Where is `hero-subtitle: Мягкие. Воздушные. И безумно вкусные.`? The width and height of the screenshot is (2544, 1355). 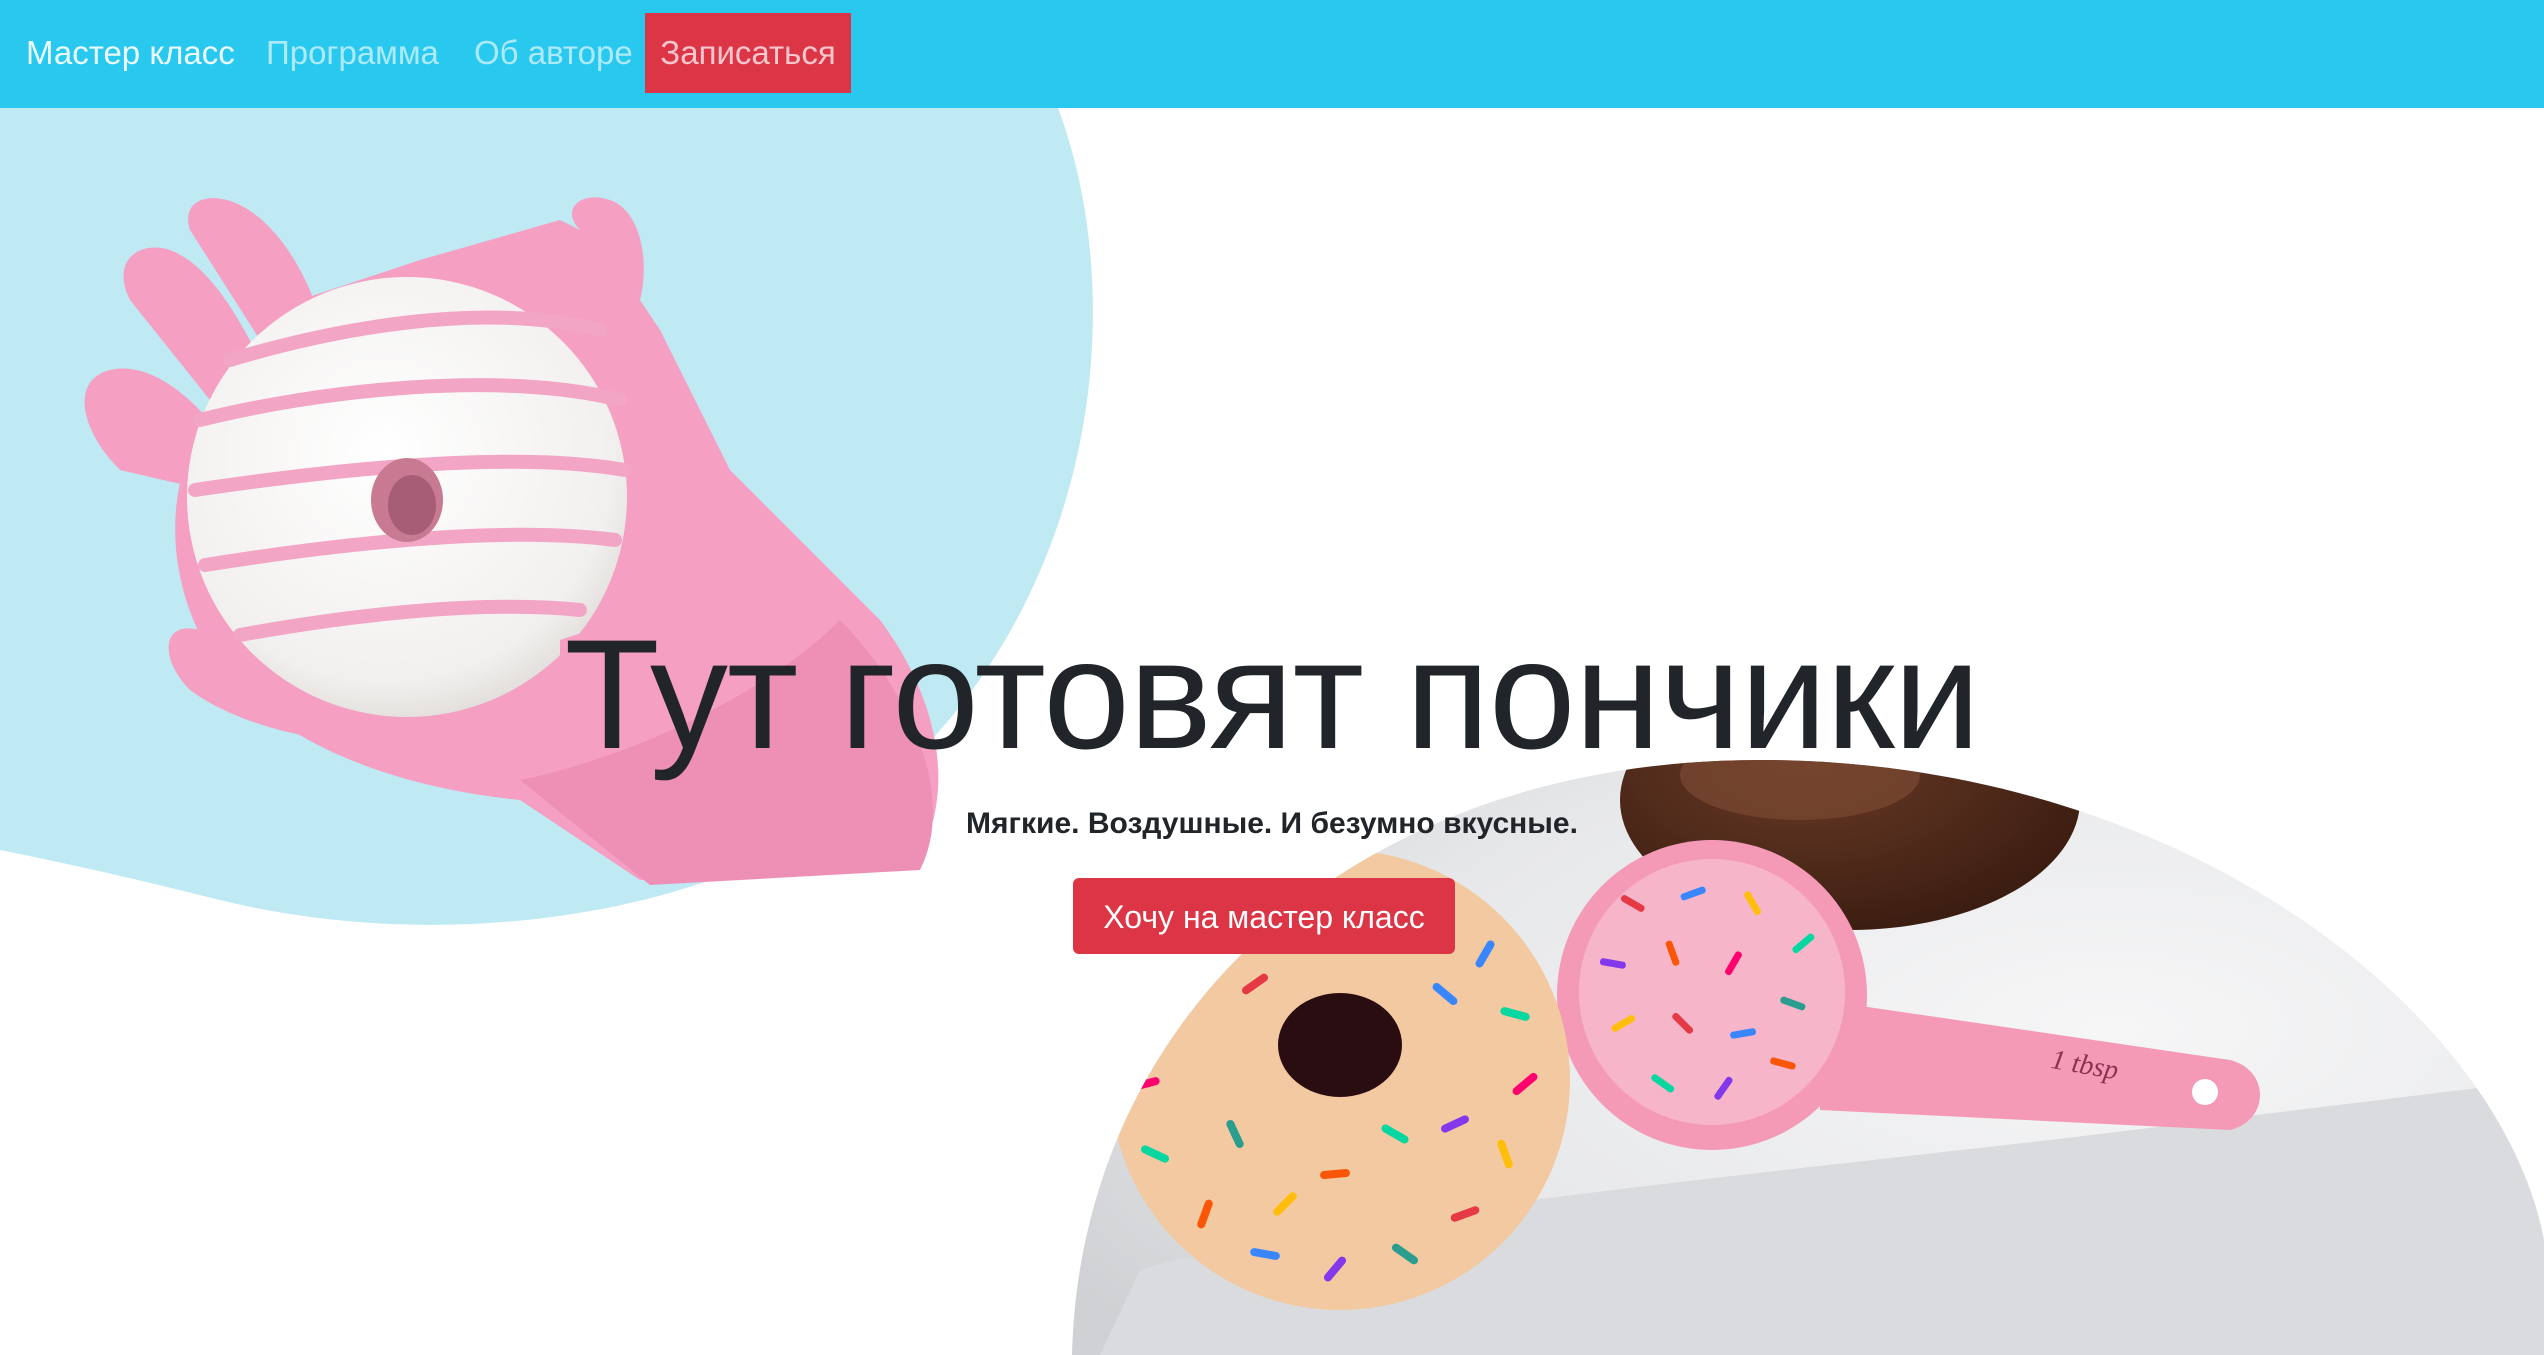 hero-subtitle: Мягкие. Воздушные. И безумно вкусные. is located at coordinates (1272, 823).